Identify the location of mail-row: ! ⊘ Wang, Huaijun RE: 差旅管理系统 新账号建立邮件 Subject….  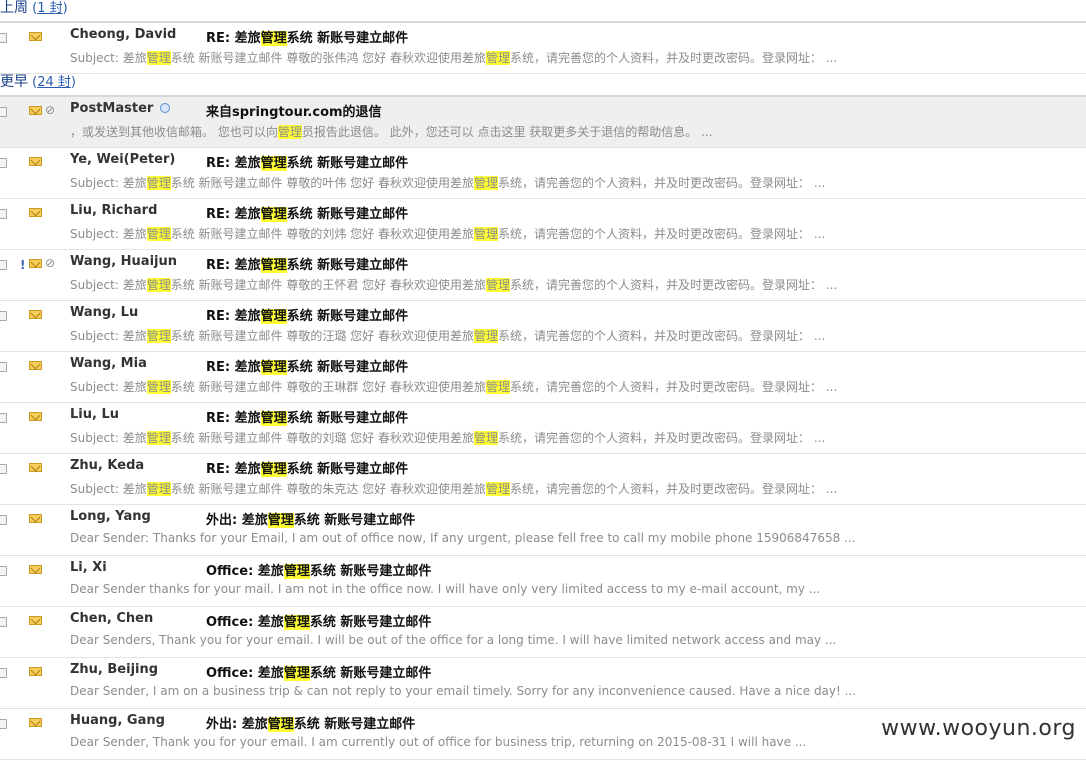
(543, 275).